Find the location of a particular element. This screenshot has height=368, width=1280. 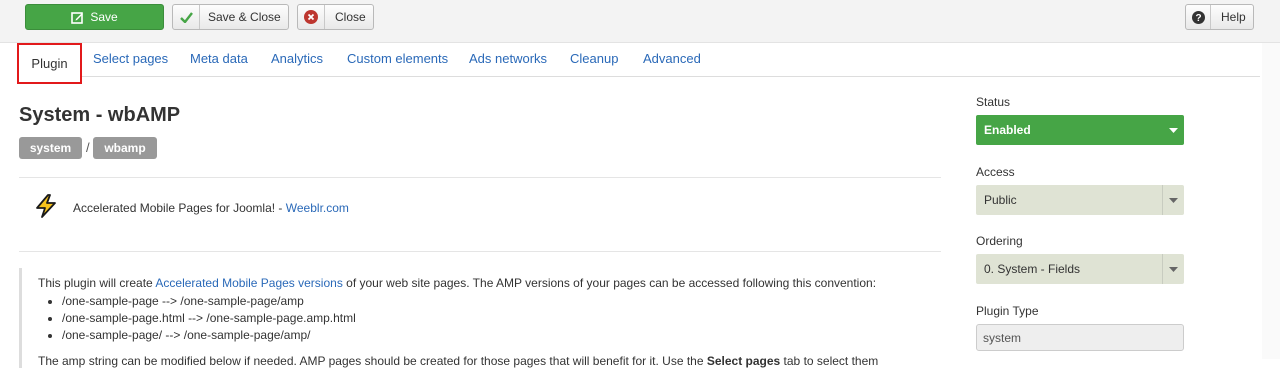

access-label: Access is located at coordinates (995, 172).